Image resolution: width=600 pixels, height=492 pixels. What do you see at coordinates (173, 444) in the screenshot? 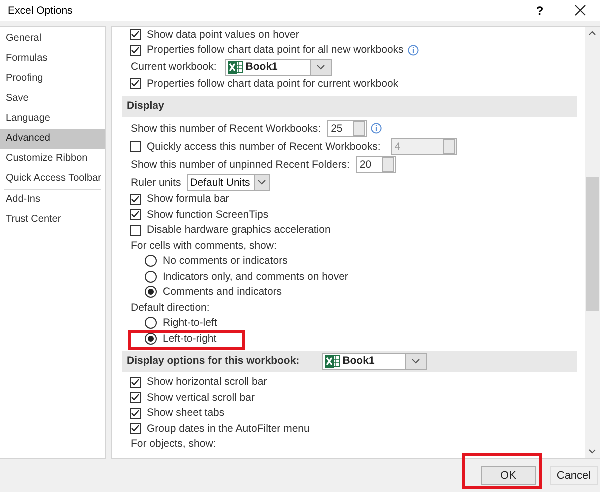
I see `group-label: For objects, show:` at bounding box center [173, 444].